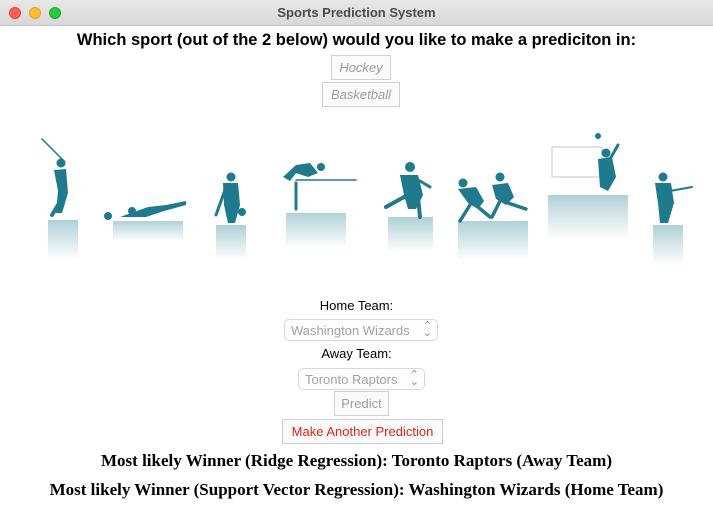  What do you see at coordinates (585, 162) in the screenshot?
I see `volleyball-player-silhouette` at bounding box center [585, 162].